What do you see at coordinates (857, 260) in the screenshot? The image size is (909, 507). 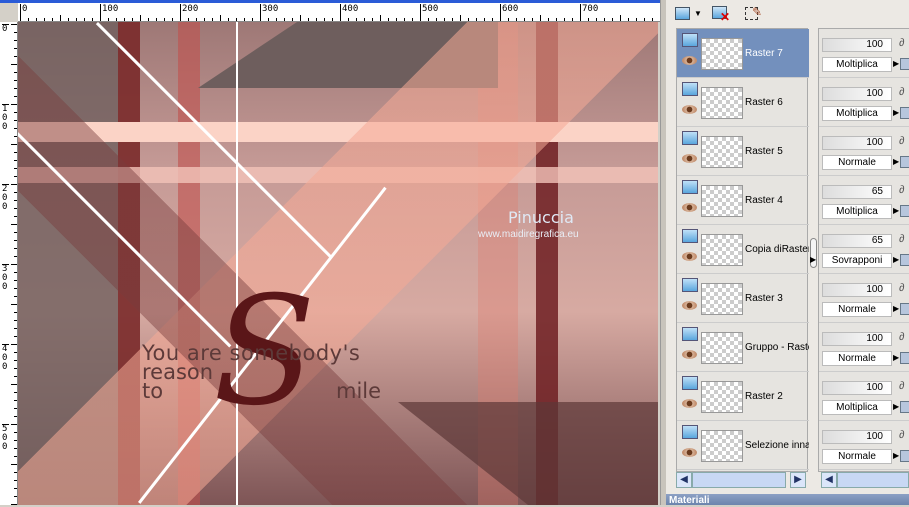 I see `blend-mode-select: Sovrapponi` at bounding box center [857, 260].